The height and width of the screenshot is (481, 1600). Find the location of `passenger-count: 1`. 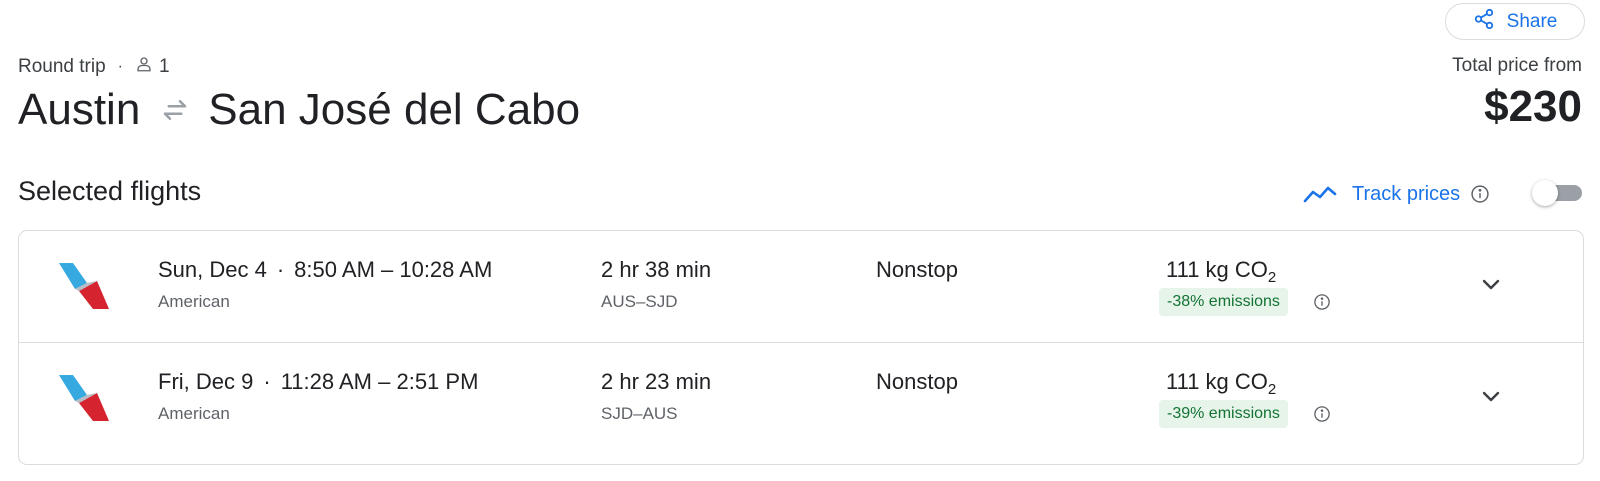

passenger-count: 1 is located at coordinates (164, 66).